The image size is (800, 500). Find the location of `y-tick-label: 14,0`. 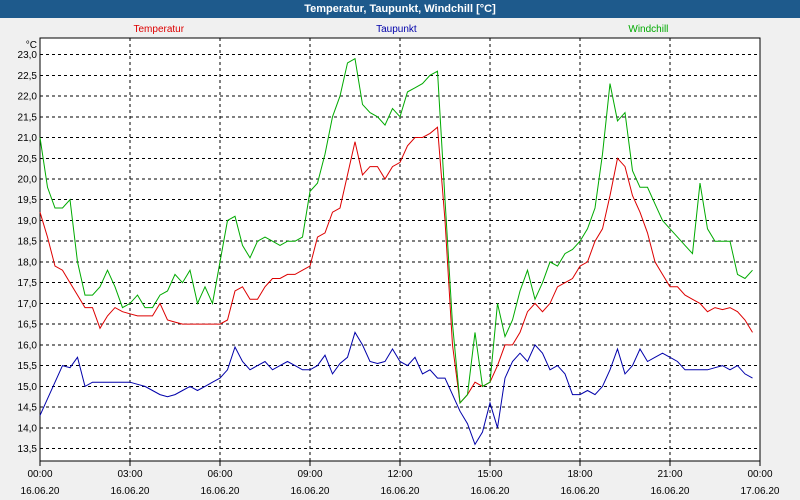

y-tick-label: 14,0 is located at coordinates (28, 428).